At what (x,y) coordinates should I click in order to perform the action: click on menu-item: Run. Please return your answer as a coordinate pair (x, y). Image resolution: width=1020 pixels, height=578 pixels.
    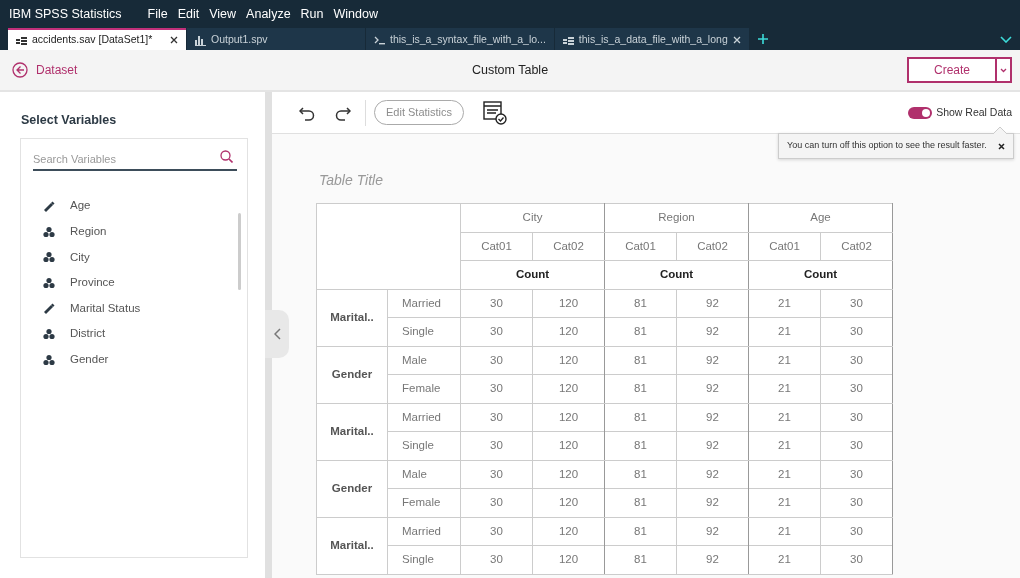
    Looking at the image, I should click on (312, 14).